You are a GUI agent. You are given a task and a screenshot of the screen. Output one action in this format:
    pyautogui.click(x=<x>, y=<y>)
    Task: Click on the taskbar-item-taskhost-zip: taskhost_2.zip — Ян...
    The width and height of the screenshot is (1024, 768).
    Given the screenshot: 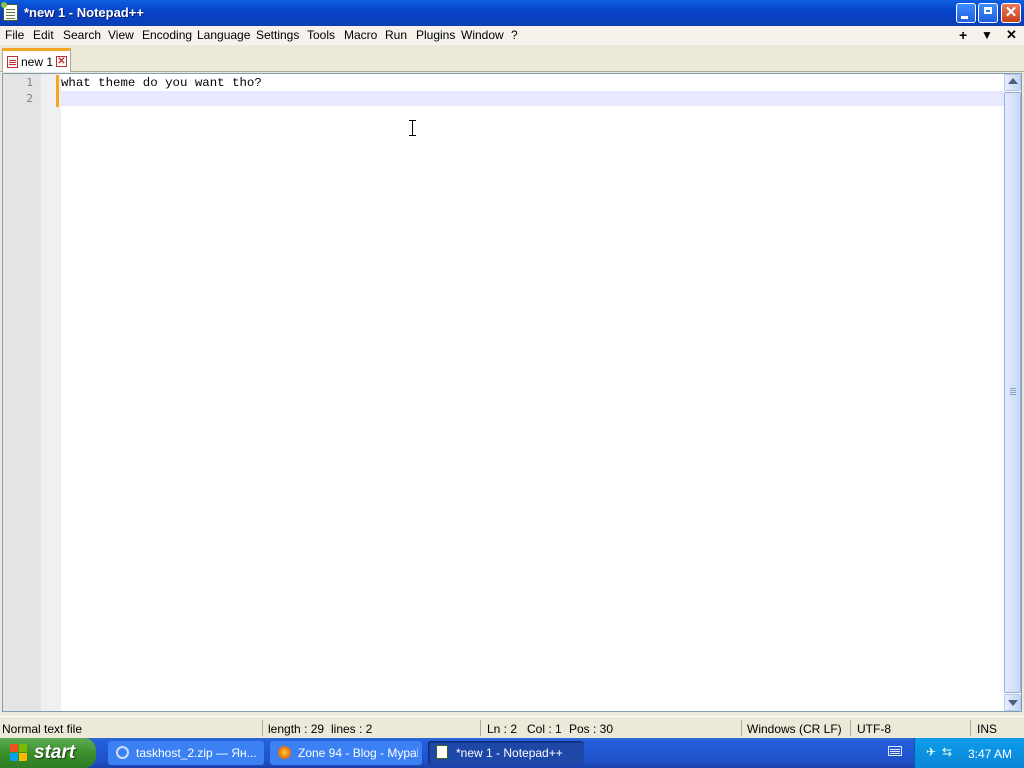 What is the action you would take?
    pyautogui.click(x=186, y=753)
    